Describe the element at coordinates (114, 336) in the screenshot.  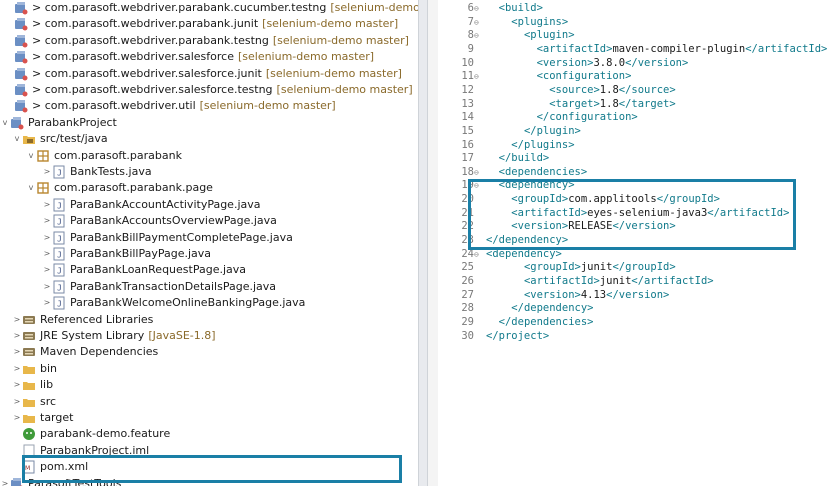
I see `tree-item: > JRE System Library [JavaSE-1.8]` at that location.